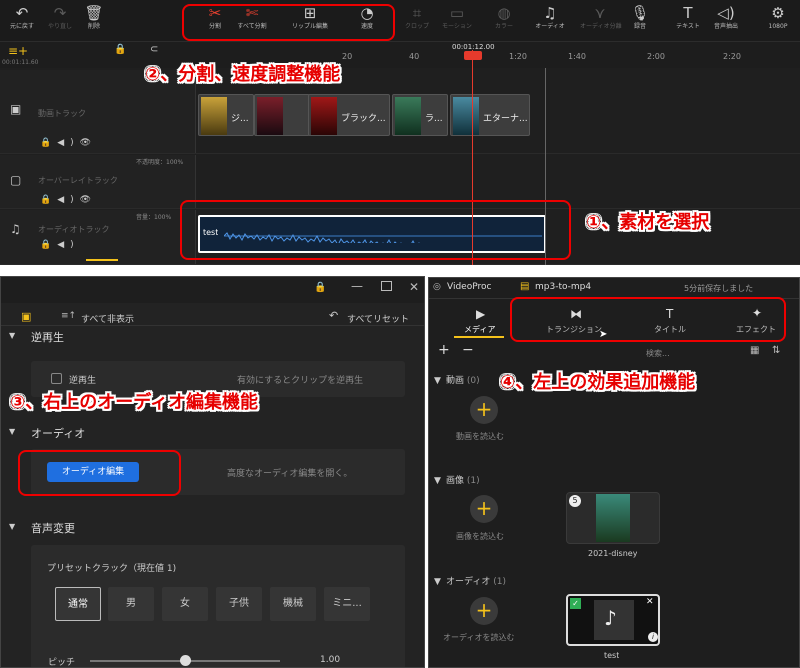 This screenshot has height=668, width=800. Describe the element at coordinates (479, 329) in the screenshot. I see `tab-media: メディア` at that location.